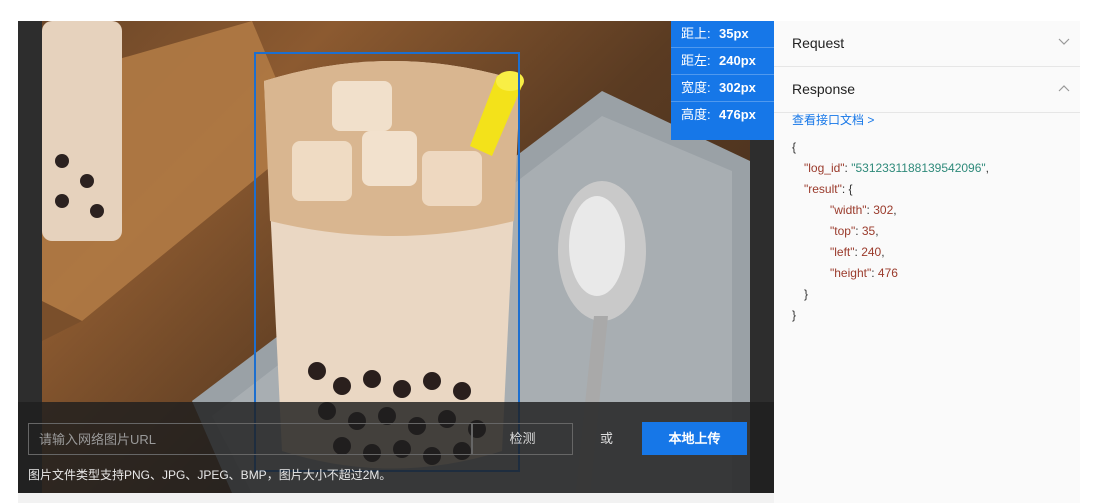  I want to click on chevron-up-icon, so click(1064, 88).